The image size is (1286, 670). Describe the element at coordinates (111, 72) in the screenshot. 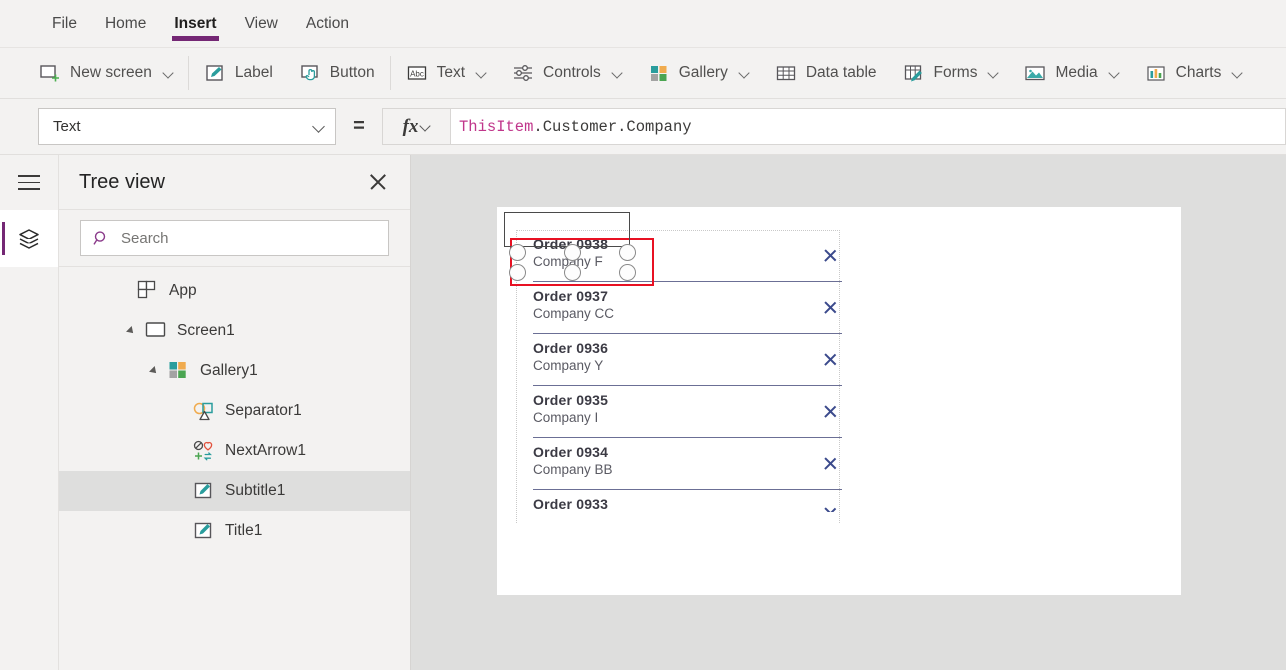

I see `ribbon-new-screen-label: New screen` at that location.